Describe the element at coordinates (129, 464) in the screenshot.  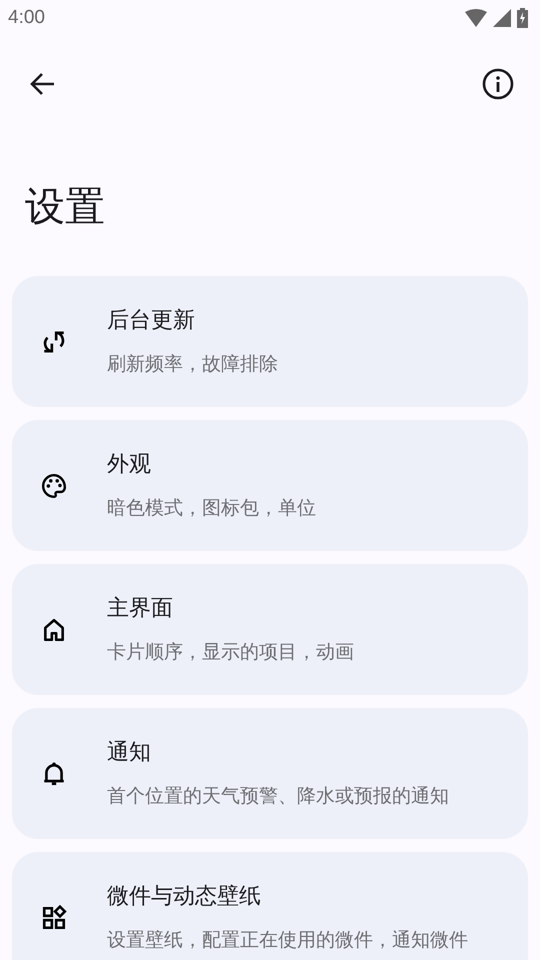
I see `card-title: 外观` at that location.